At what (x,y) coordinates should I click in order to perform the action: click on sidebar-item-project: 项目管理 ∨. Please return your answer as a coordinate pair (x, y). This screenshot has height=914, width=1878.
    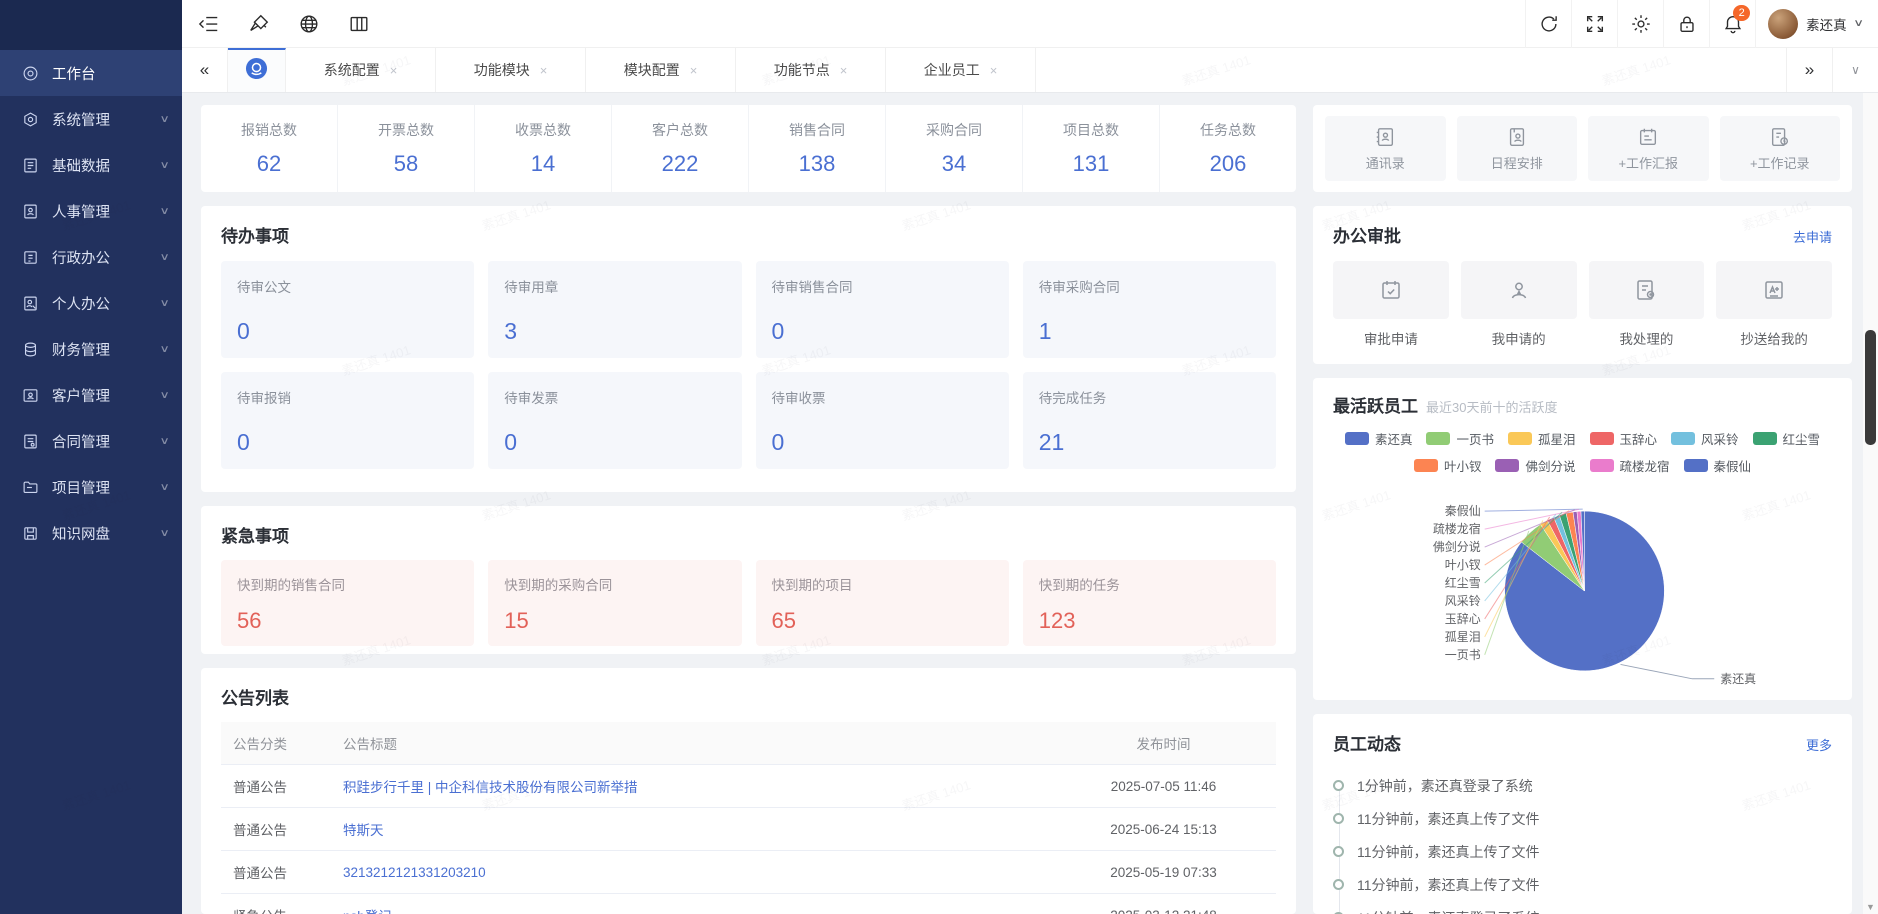
    Looking at the image, I should click on (91, 487).